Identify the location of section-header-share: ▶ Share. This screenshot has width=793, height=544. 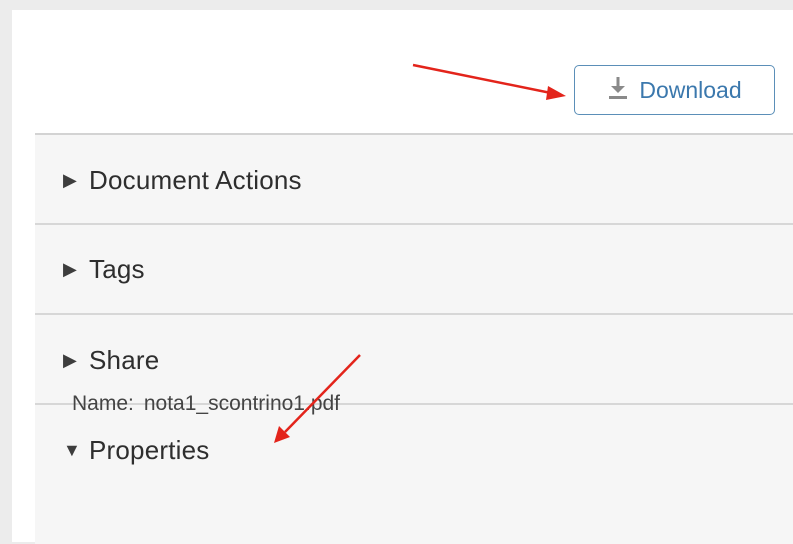
(111, 360).